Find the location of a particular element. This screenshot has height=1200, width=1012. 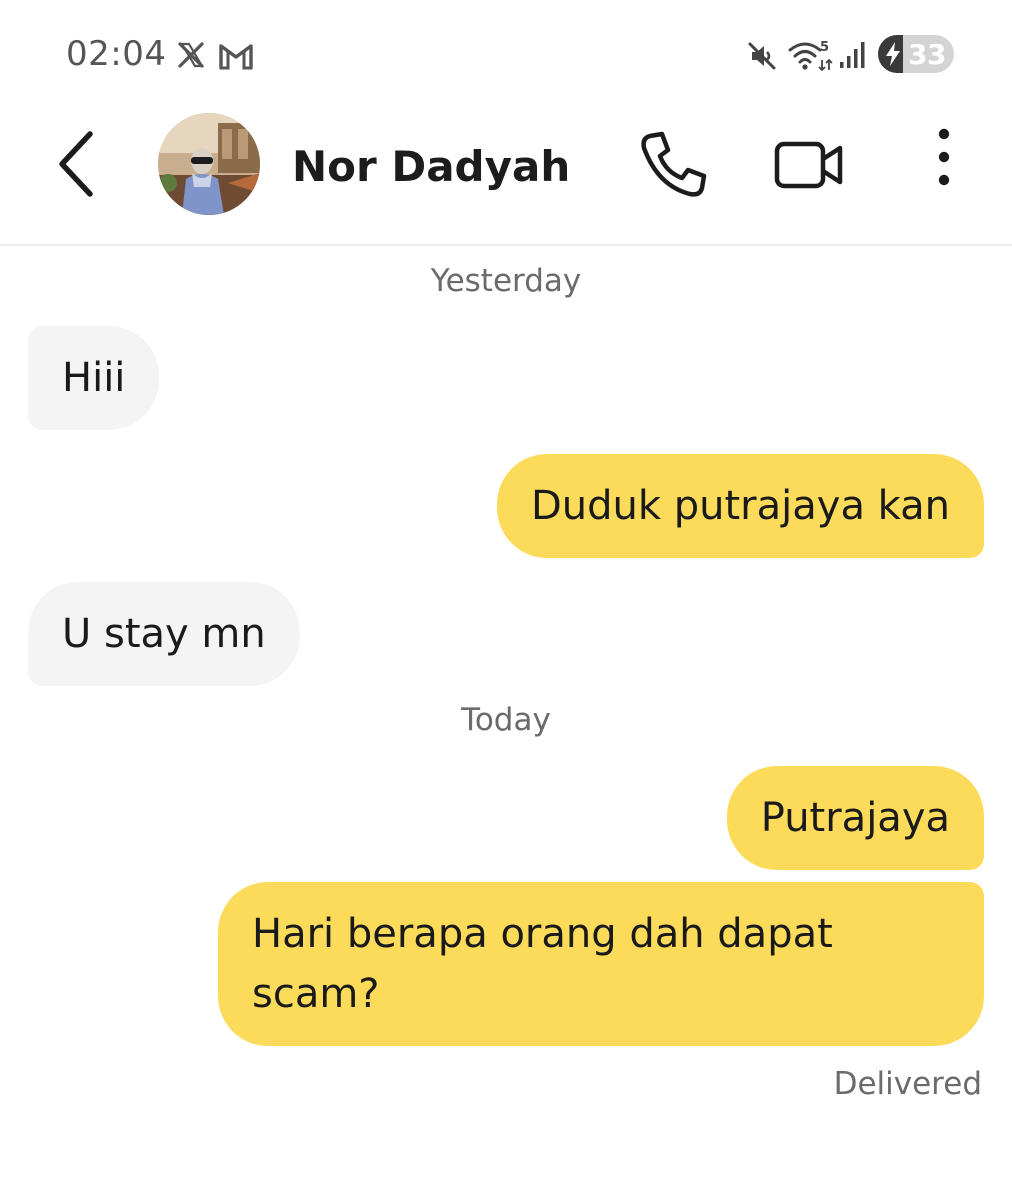

wifi-icon: 5 is located at coordinates (810, 56).